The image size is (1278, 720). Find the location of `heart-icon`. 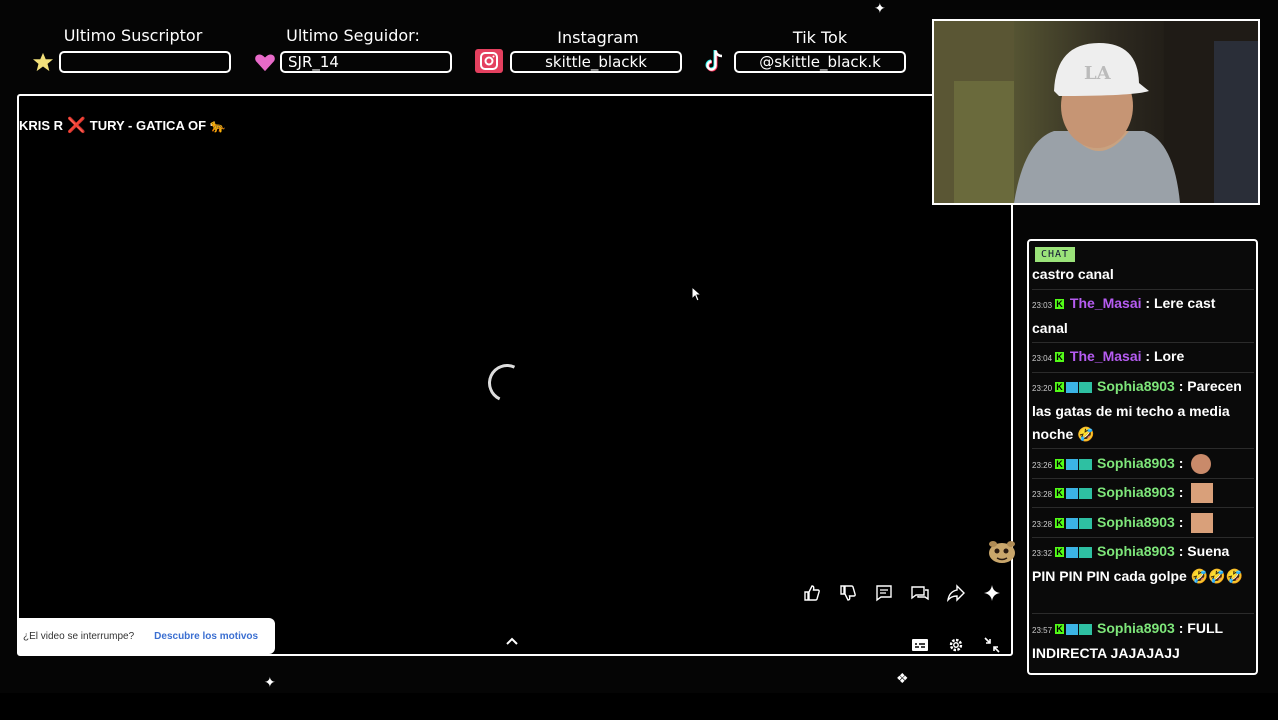

heart-icon is located at coordinates (265, 63).